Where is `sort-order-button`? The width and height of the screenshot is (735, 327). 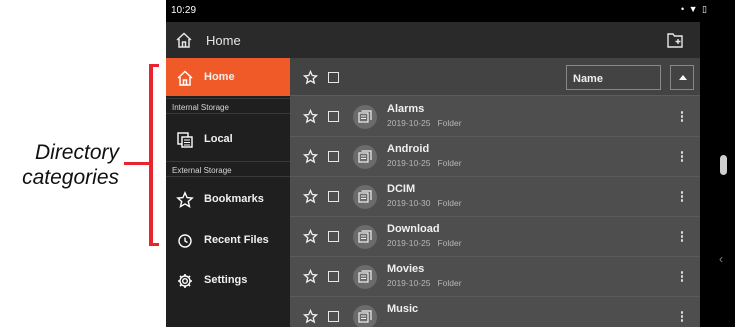 sort-order-button is located at coordinates (682, 77).